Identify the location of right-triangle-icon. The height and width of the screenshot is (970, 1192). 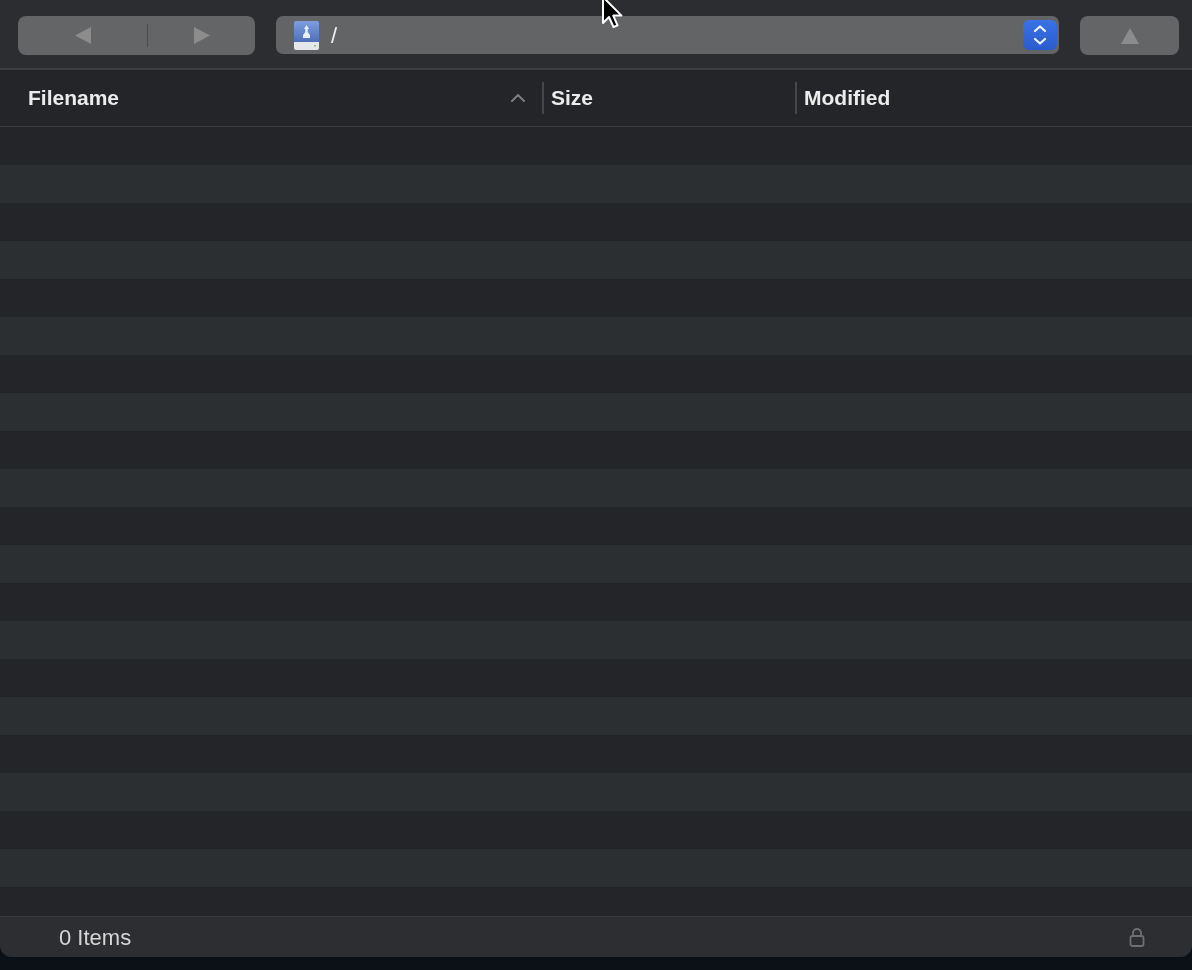
(201, 35).